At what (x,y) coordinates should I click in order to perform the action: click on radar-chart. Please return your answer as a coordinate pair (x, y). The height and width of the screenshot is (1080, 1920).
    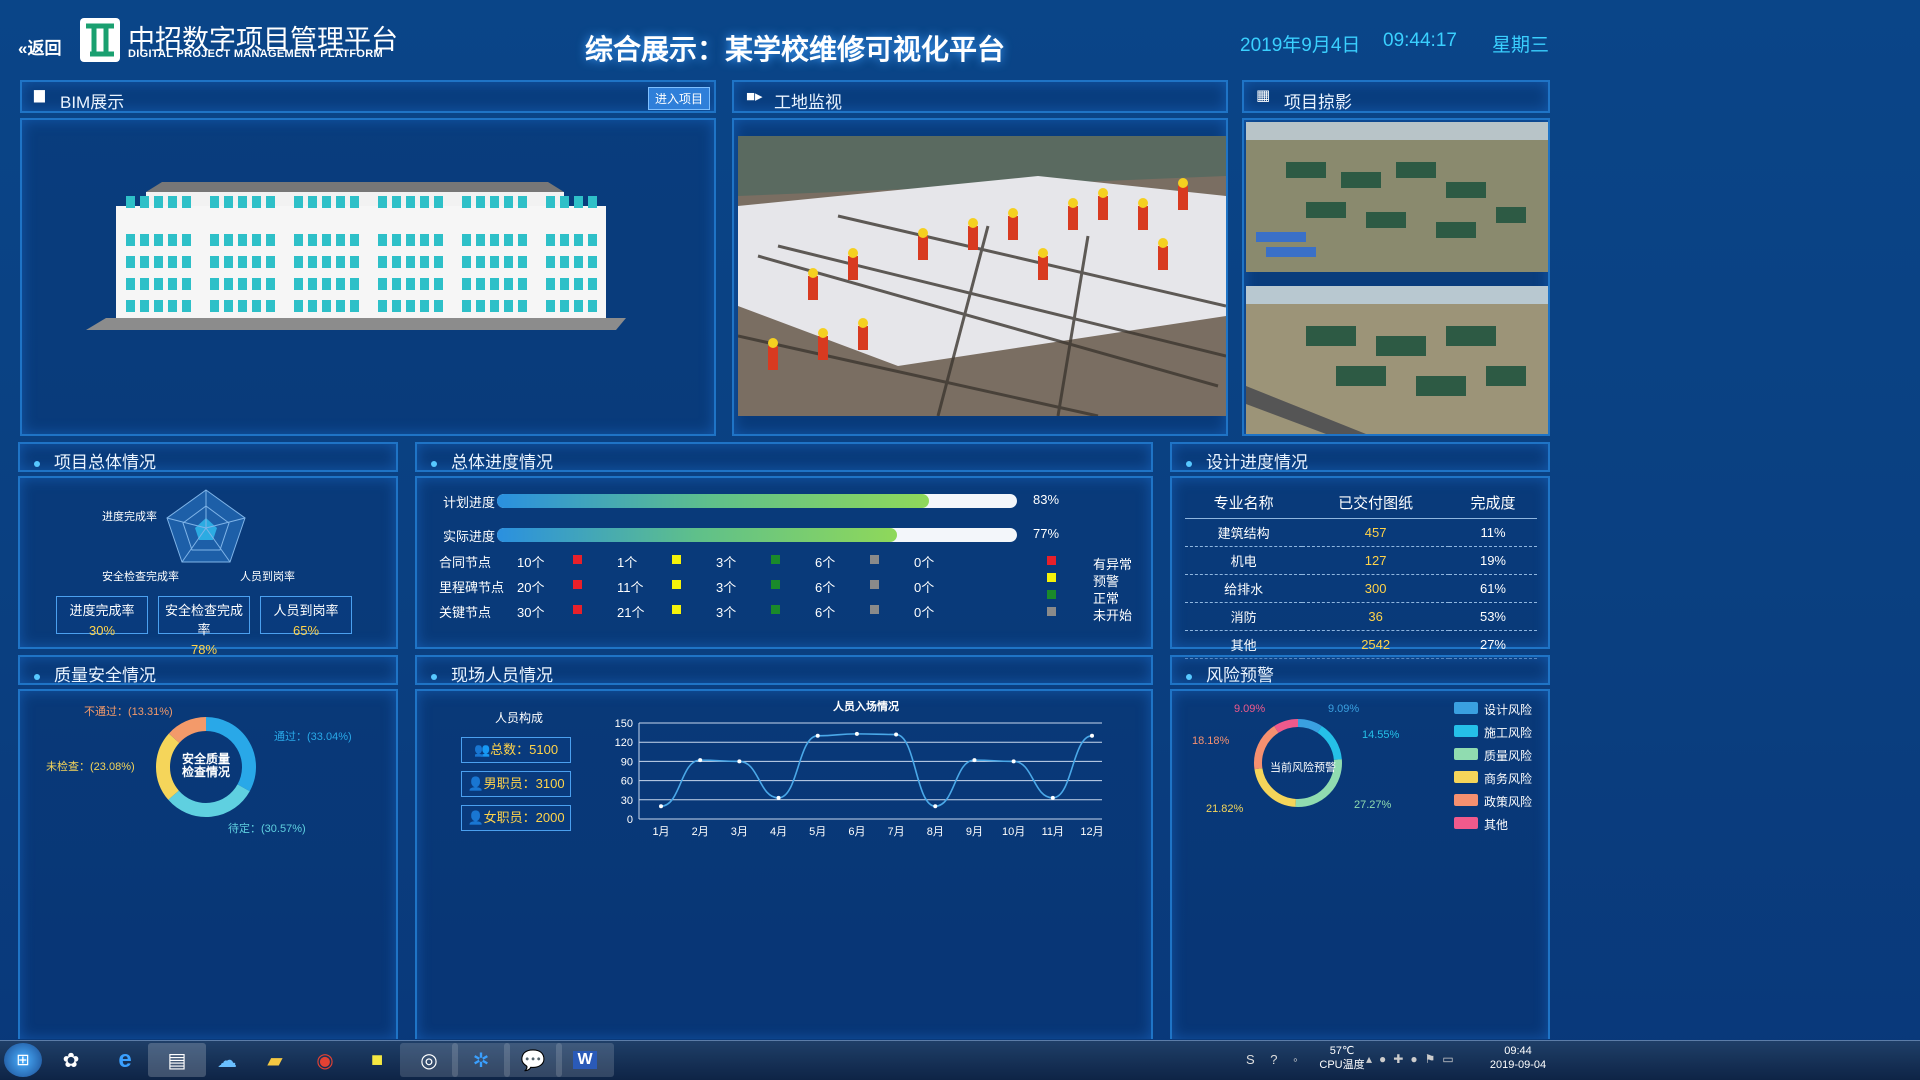
    Looking at the image, I should click on (206, 526).